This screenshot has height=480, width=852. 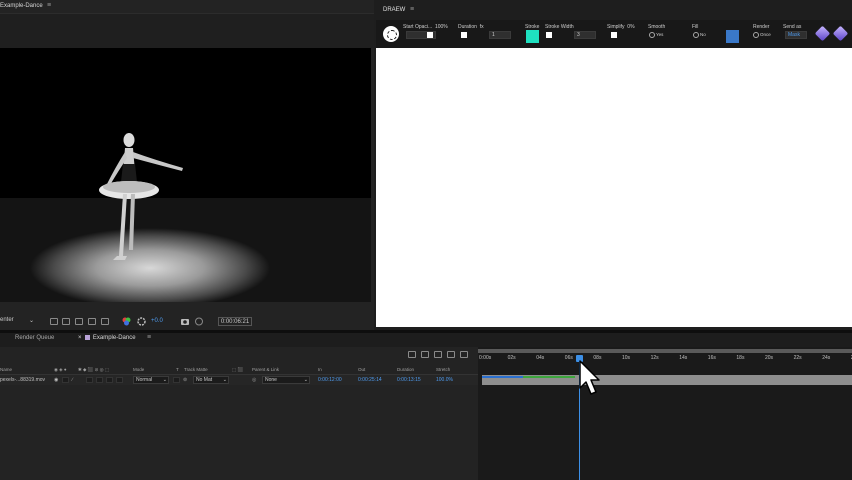 I want to click on header-out: Out, so click(x=361, y=369).